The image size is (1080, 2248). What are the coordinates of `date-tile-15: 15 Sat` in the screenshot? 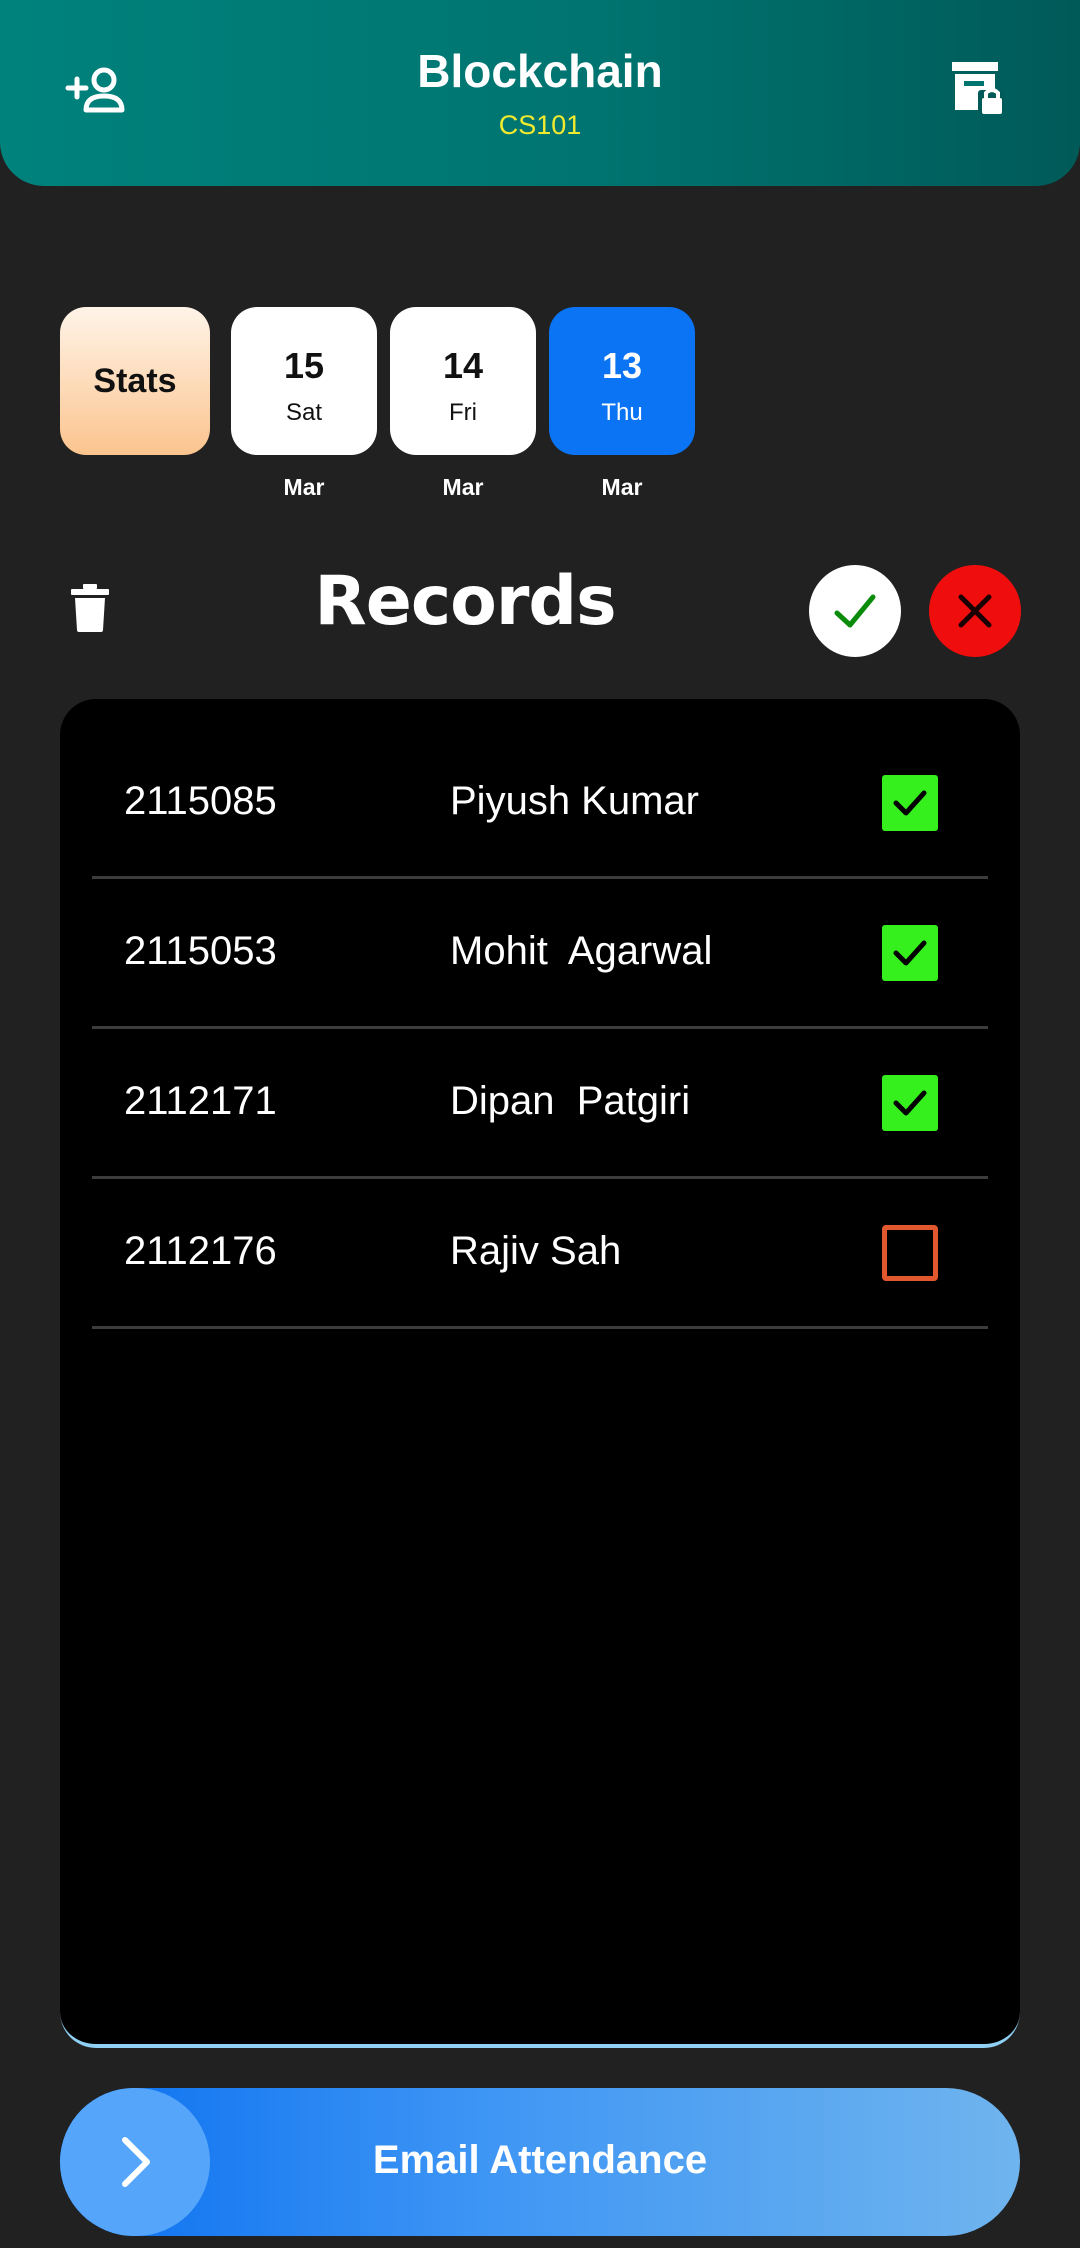 It's located at (304, 381).